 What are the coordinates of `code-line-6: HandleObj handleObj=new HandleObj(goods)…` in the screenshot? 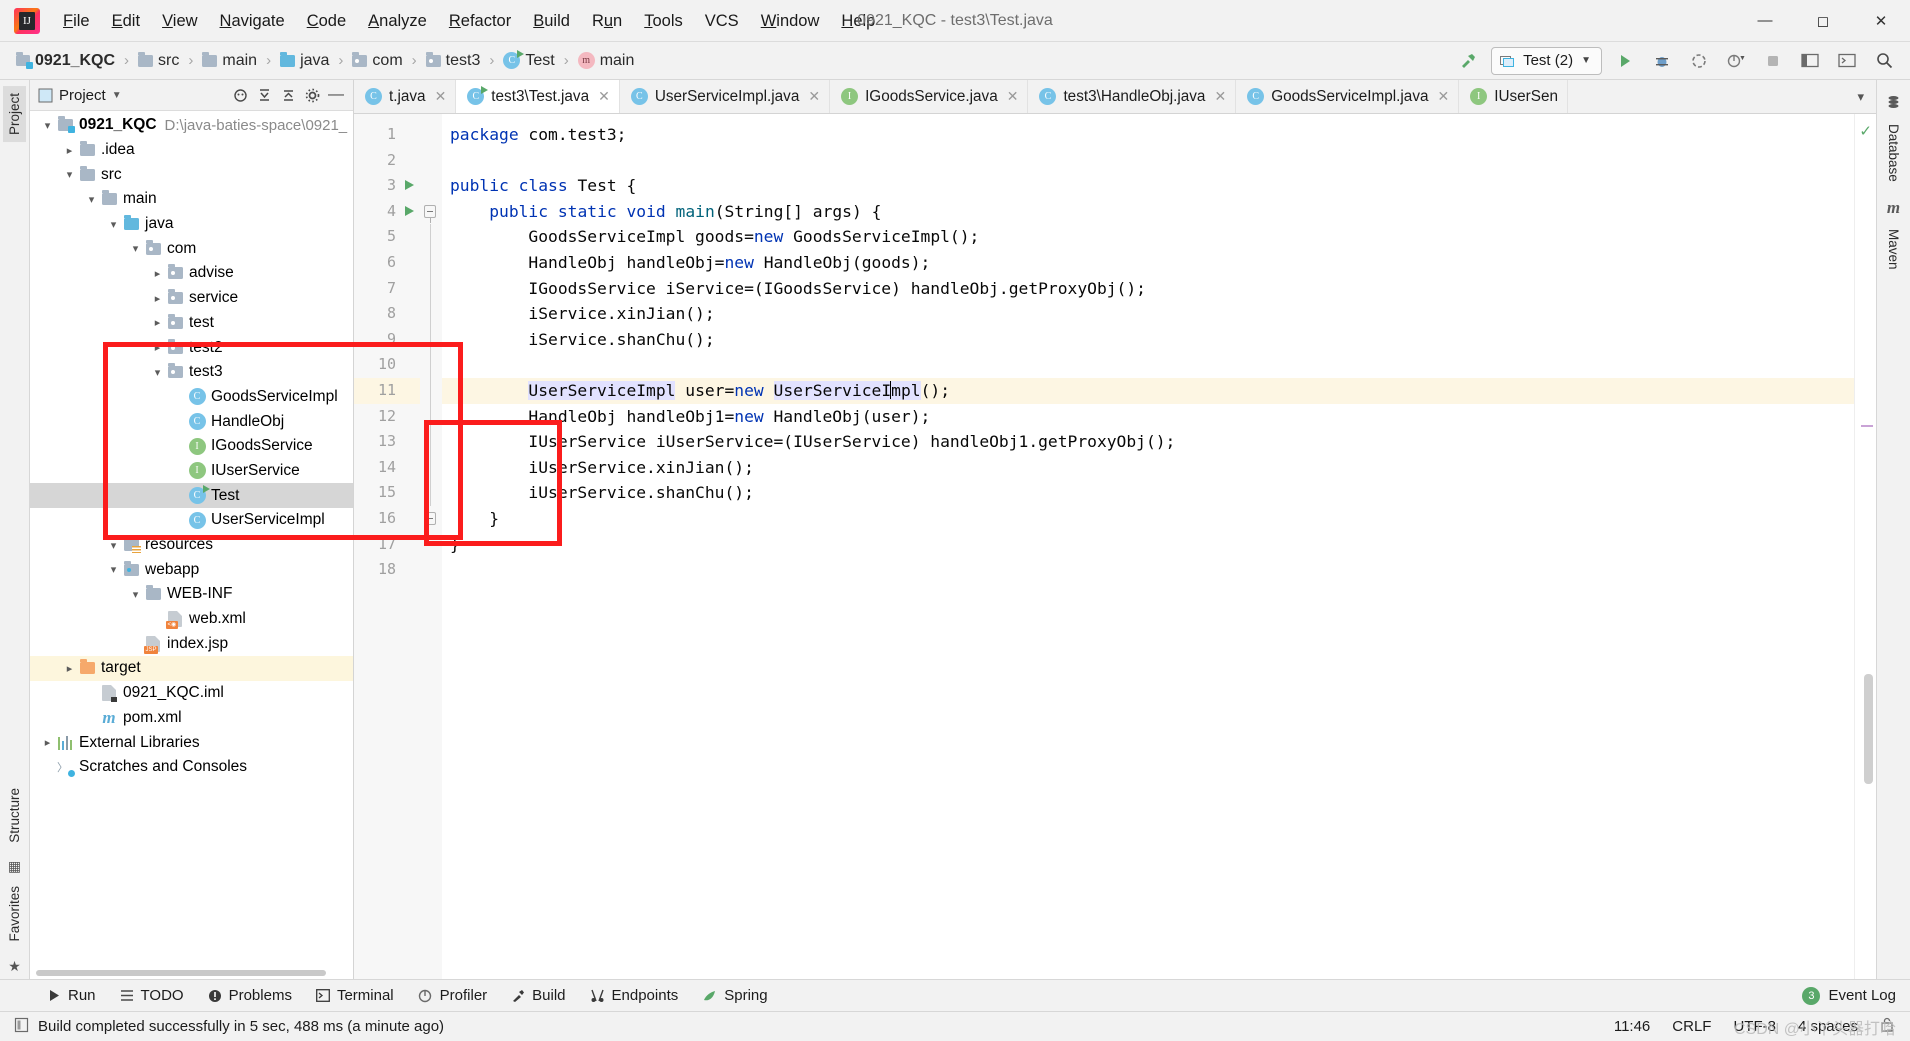 It's located at (1152, 263).